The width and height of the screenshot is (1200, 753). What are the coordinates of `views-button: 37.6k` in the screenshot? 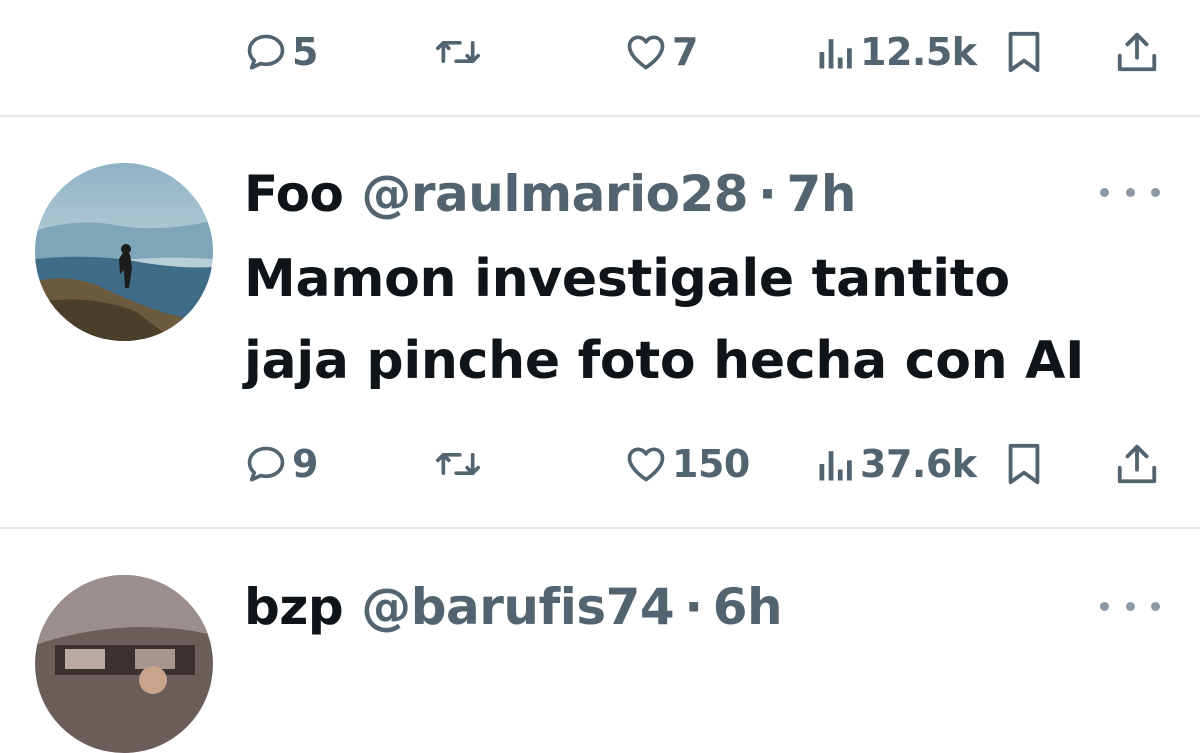 It's located at (896, 464).